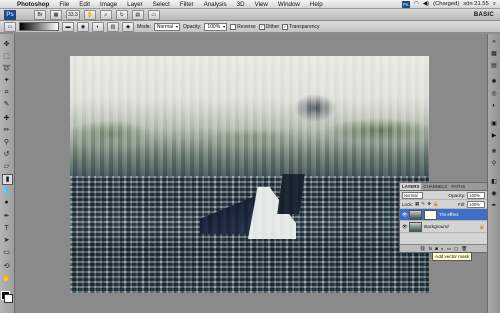  Describe the element at coordinates (241, 4) in the screenshot. I see `menu-3d: 3D` at that location.